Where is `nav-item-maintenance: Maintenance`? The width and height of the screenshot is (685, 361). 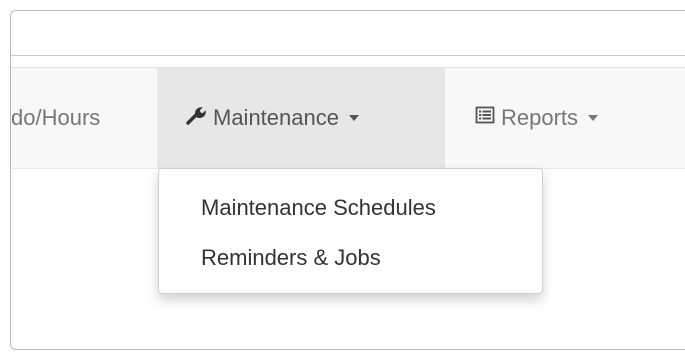 nav-item-maintenance: Maintenance is located at coordinates (301, 118).